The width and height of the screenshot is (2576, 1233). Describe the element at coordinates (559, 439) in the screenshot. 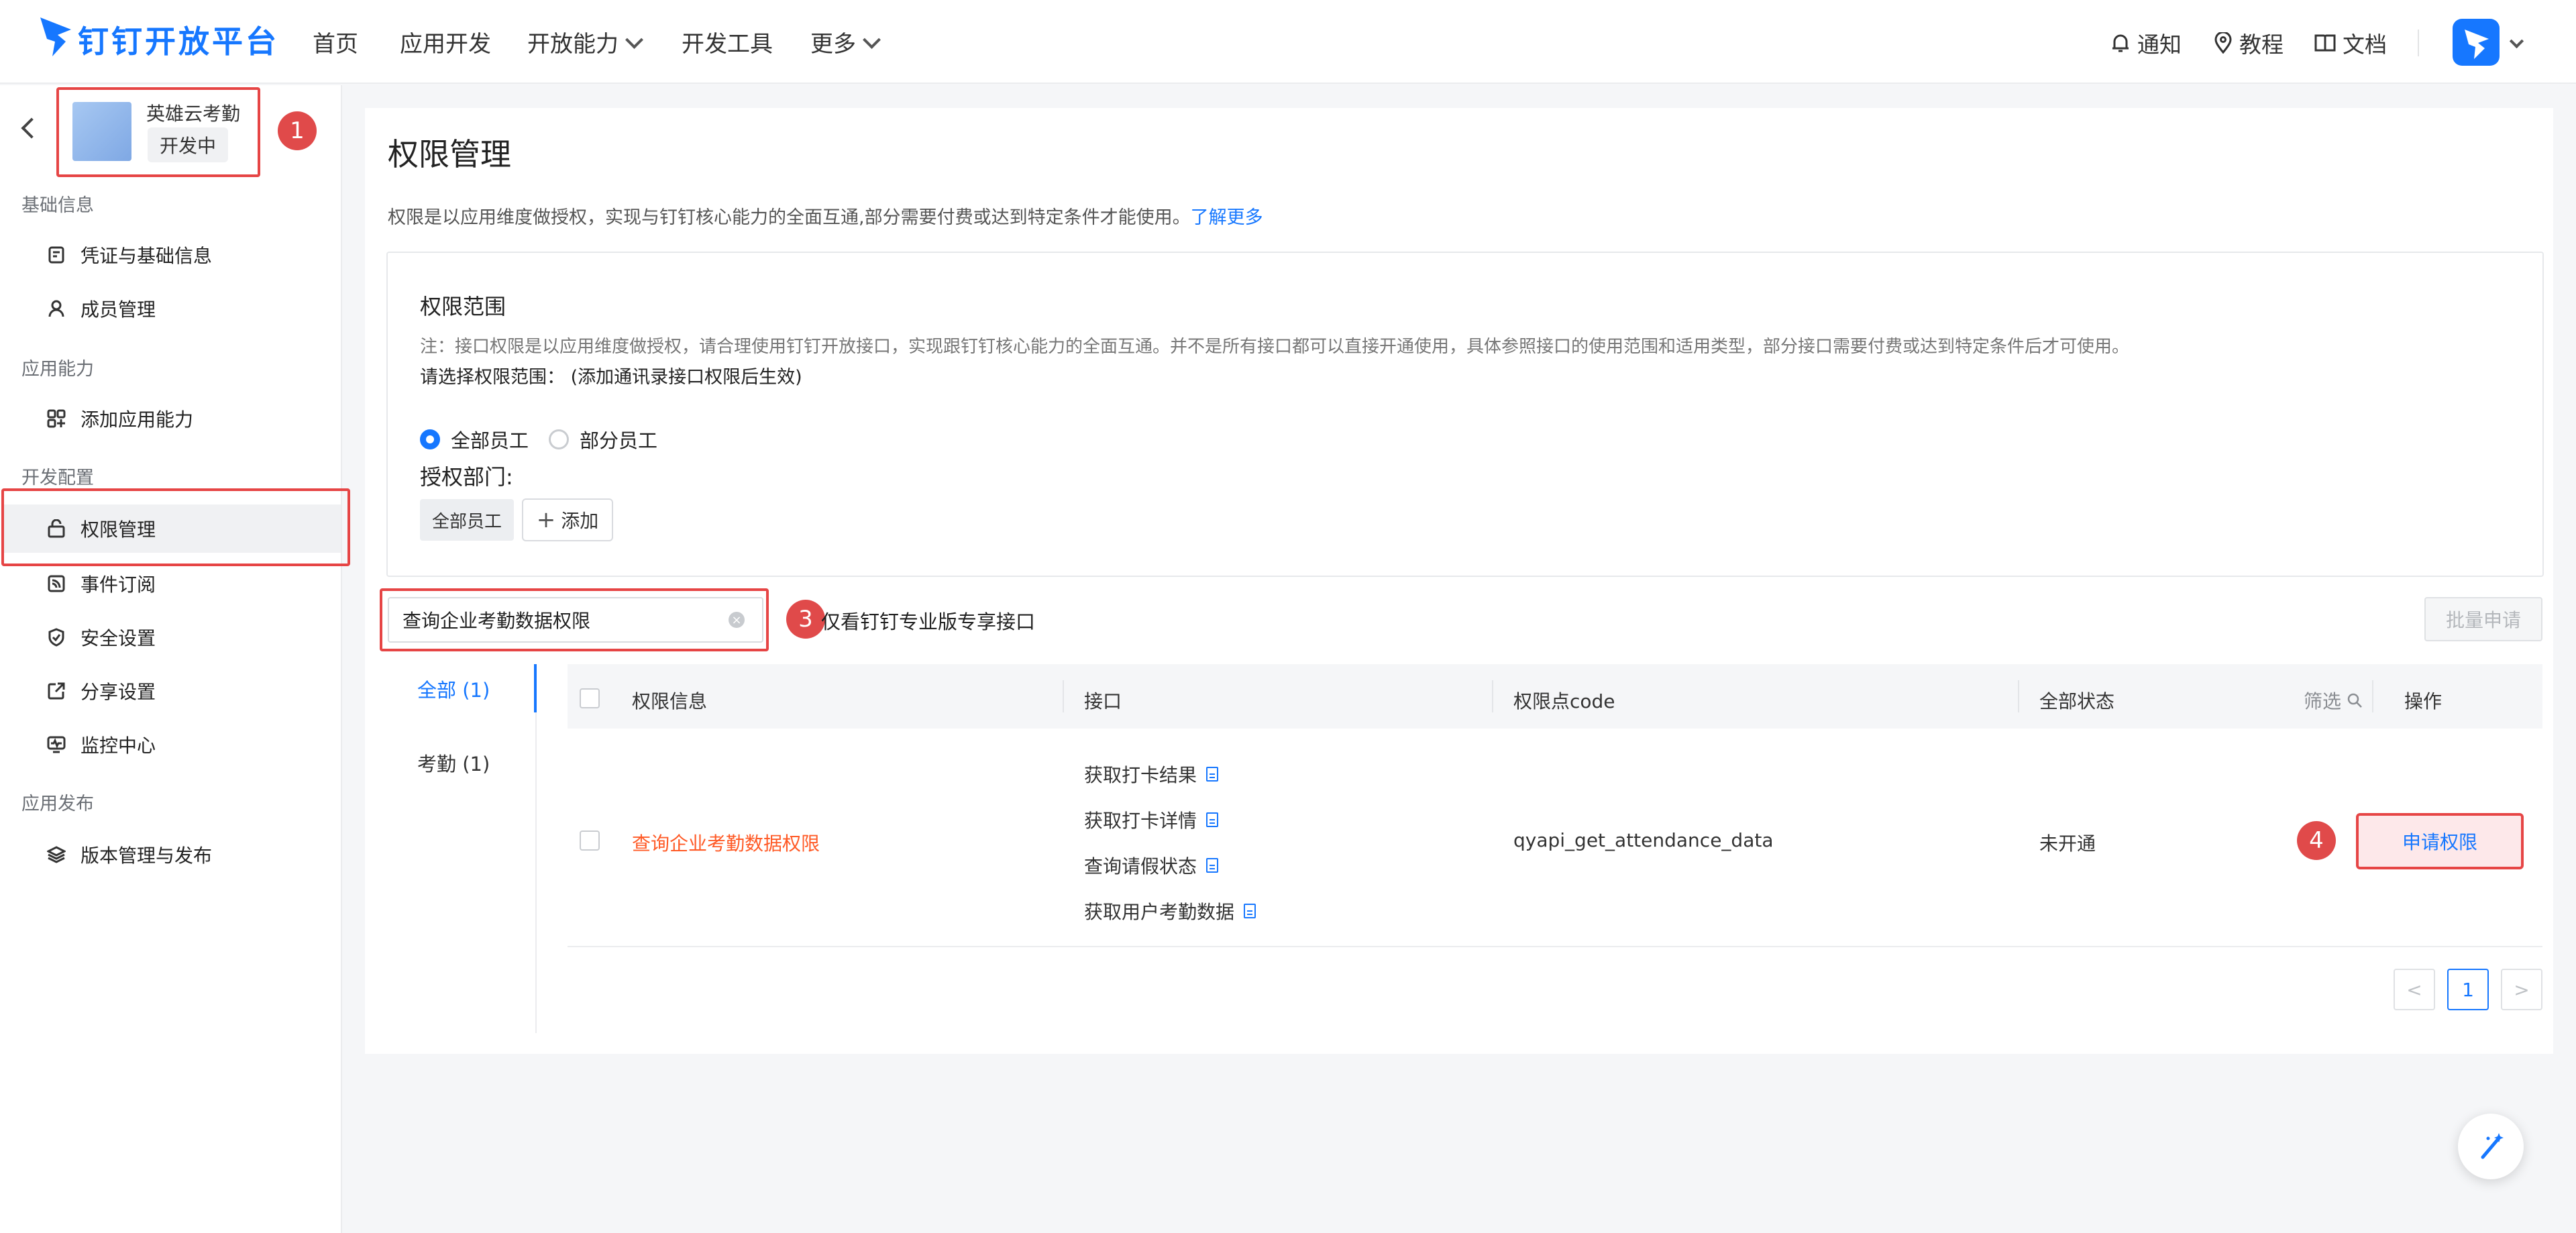

I see `radio-unselected-icon` at that location.